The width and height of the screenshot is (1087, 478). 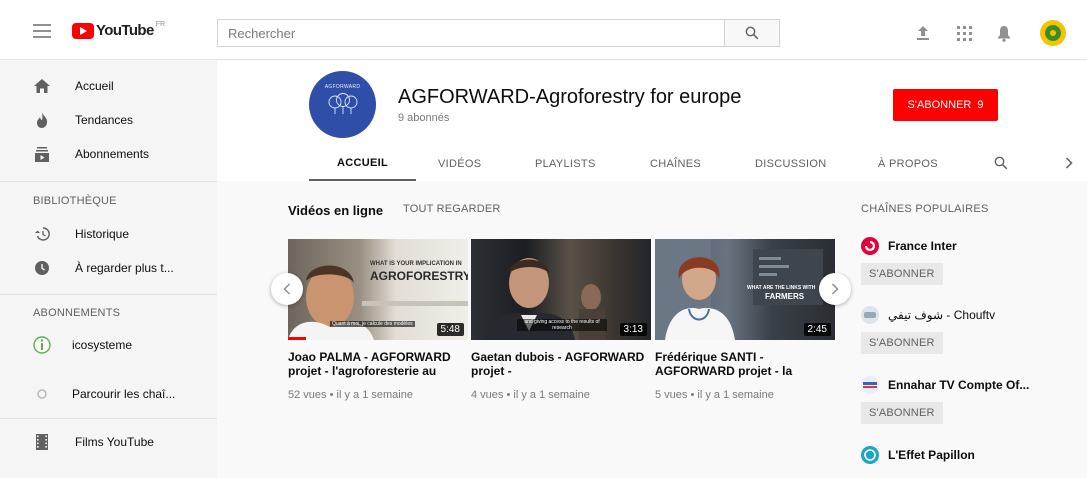 What do you see at coordinates (945, 105) in the screenshot?
I see `subscribe-button: S'ABONNER 9` at bounding box center [945, 105].